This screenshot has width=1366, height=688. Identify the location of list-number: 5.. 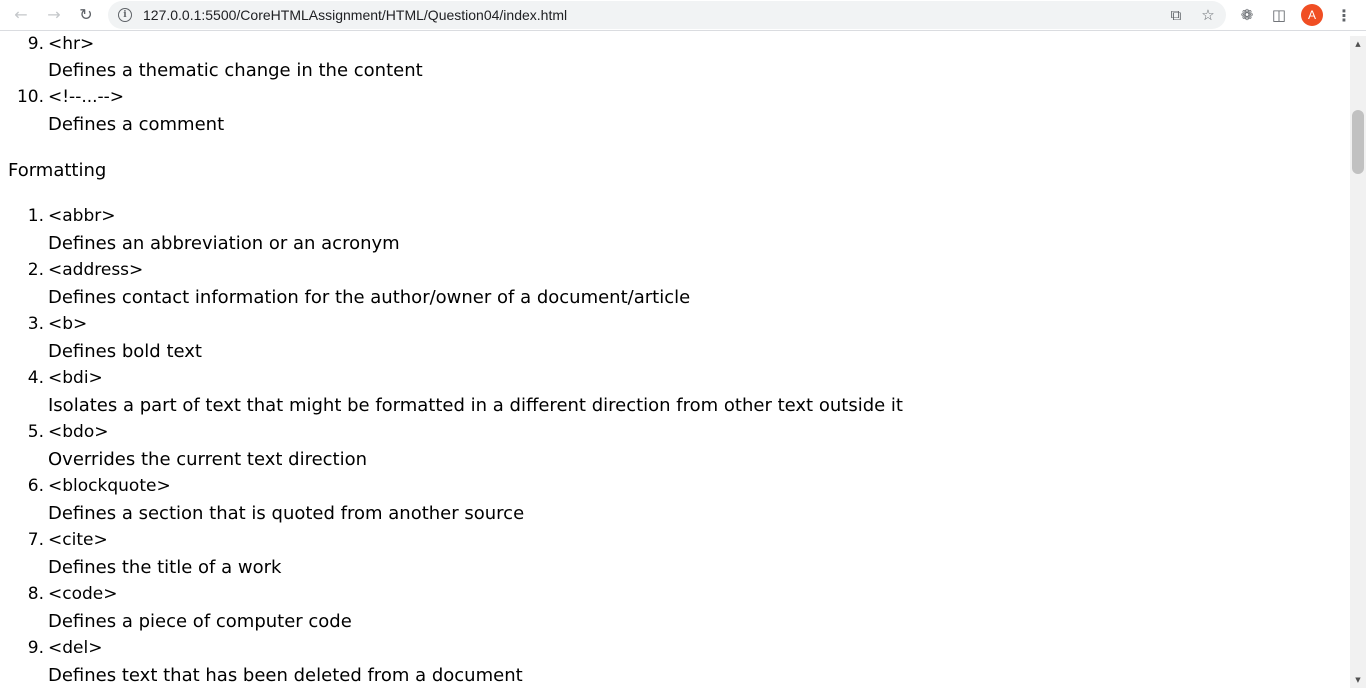
(35, 432).